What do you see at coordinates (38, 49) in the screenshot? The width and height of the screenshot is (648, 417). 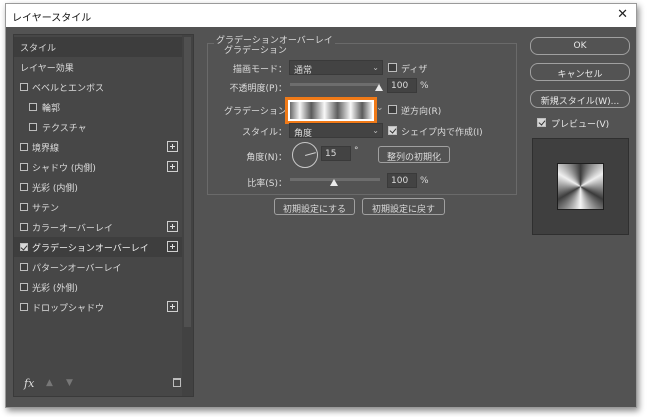 I see `list-item-label: スタイル` at bounding box center [38, 49].